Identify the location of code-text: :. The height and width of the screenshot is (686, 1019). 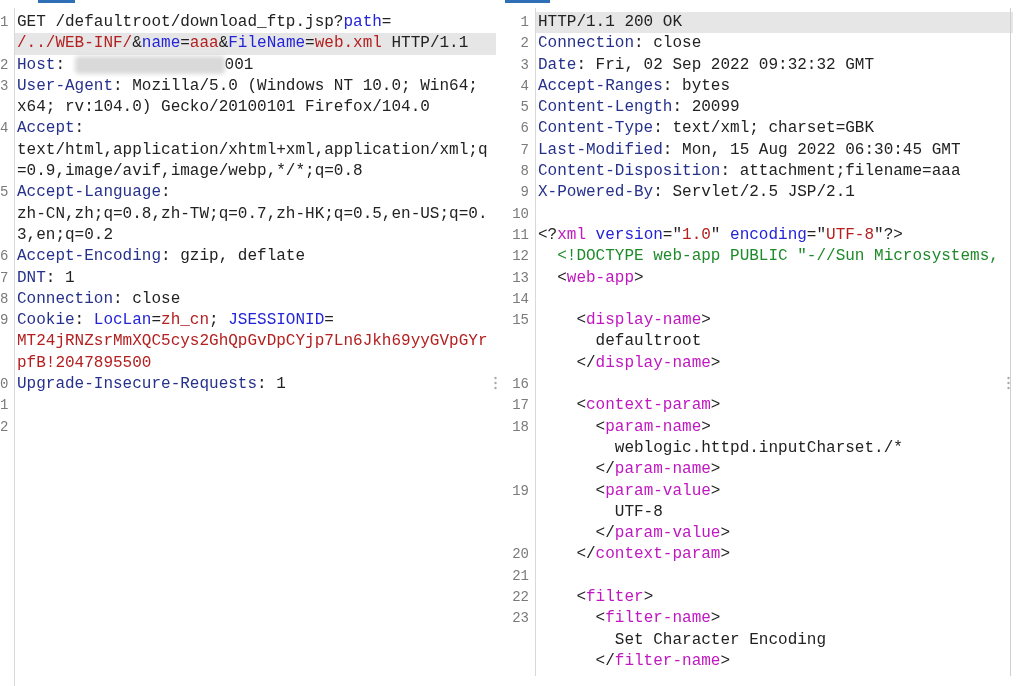
(60, 65).